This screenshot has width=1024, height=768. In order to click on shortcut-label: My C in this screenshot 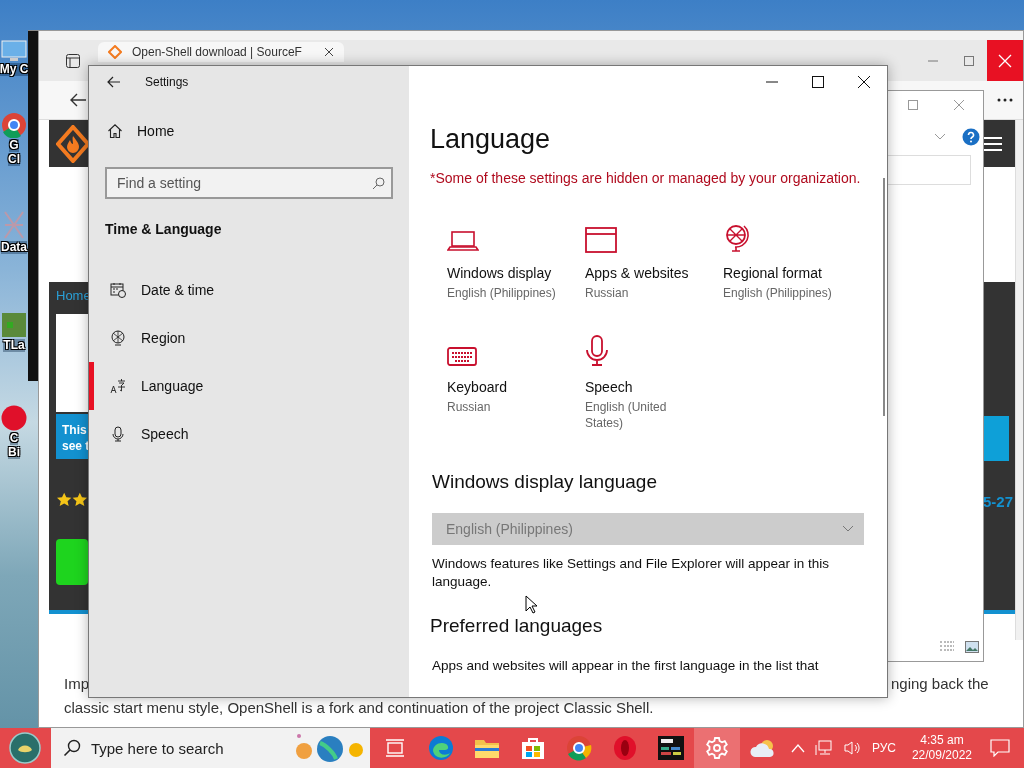, I will do `click(14, 69)`.